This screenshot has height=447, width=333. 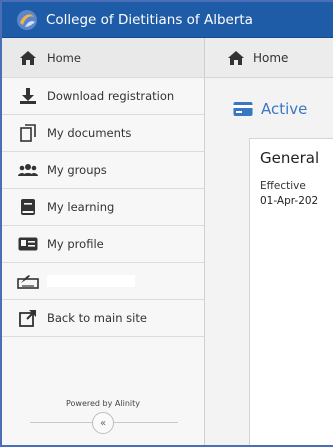 I want to click on sidebar-item-label: Back to main site, so click(x=97, y=318).